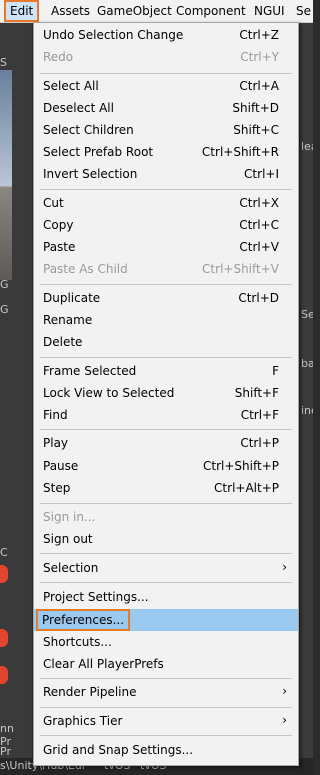  I want to click on menu-item-label: Deselect All, so click(78, 108).